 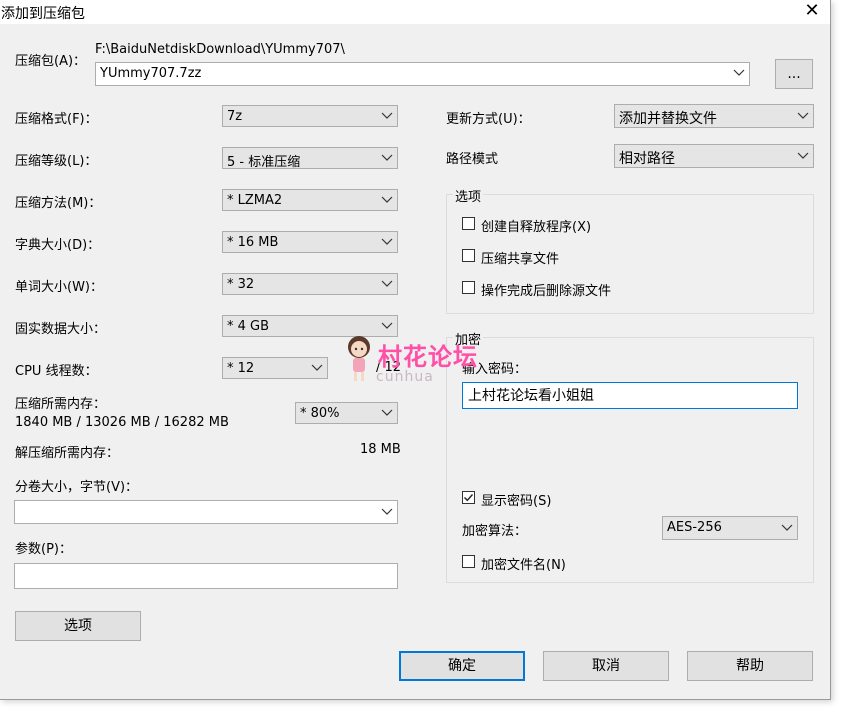 I want to click on method-label: 压缩方法(M)：, so click(x=58, y=203).